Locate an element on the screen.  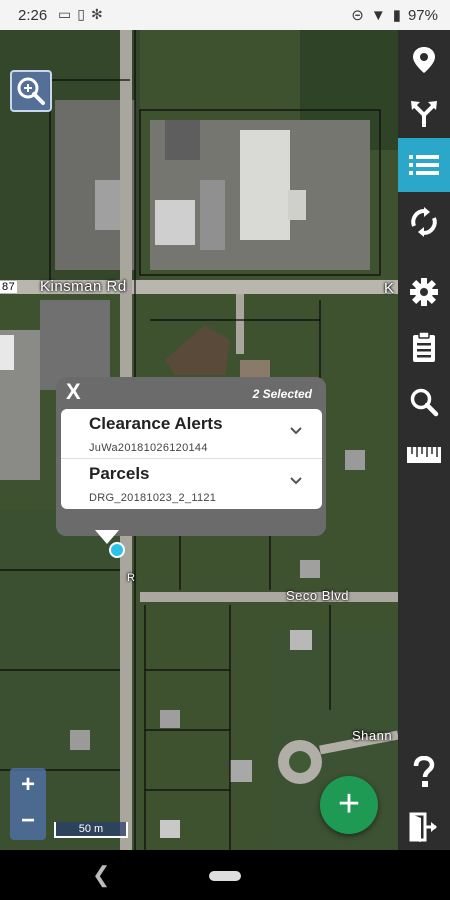
back-icon: ❮ is located at coordinates (101, 875).